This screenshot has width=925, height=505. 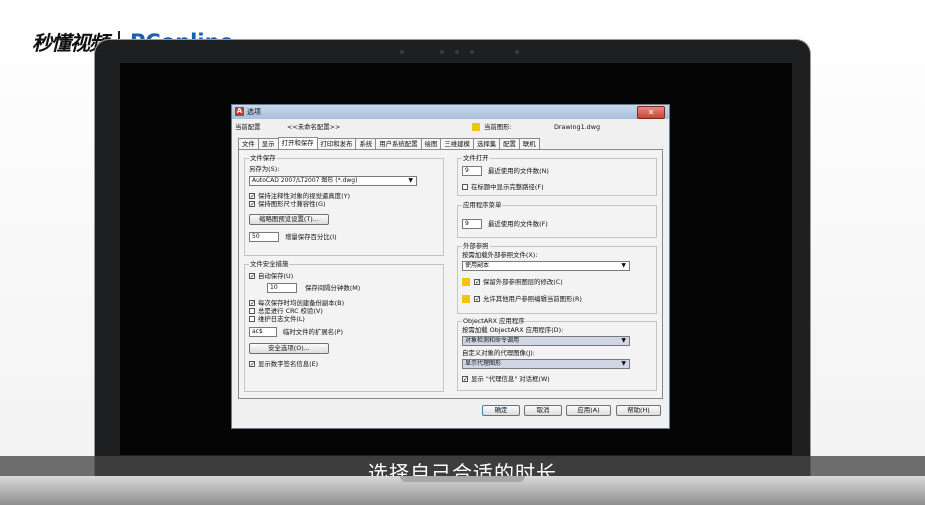 I want to click on proxy-info-checkbox: ✓, so click(x=465, y=379).